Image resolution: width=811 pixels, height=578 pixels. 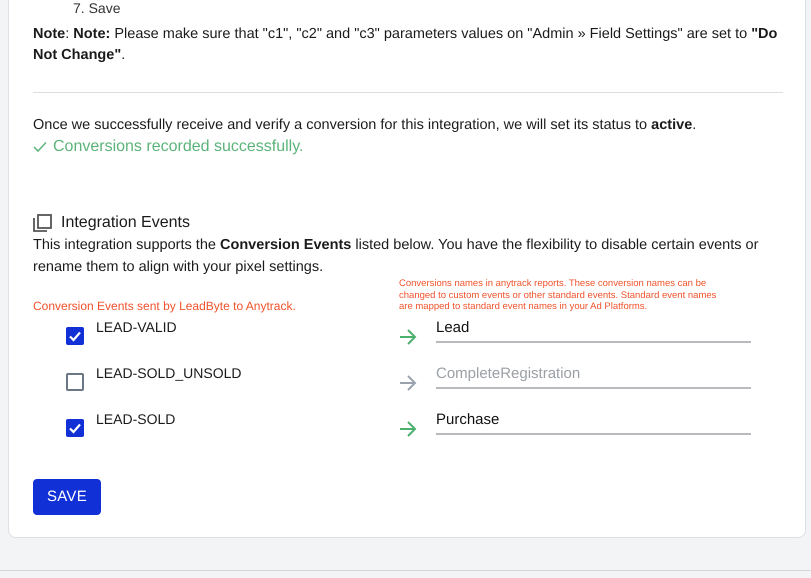 What do you see at coordinates (67, 496) in the screenshot?
I see `save-button: SAVE` at bounding box center [67, 496].